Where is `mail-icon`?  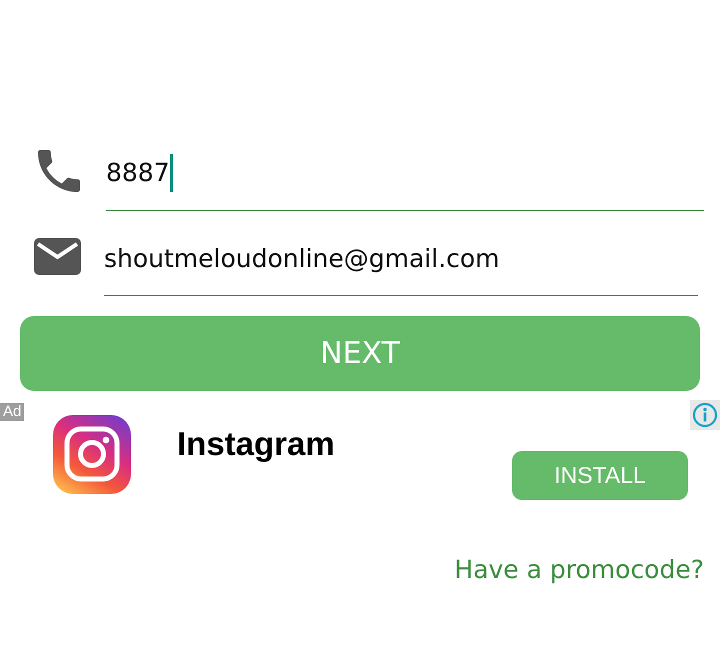 mail-icon is located at coordinates (57, 256).